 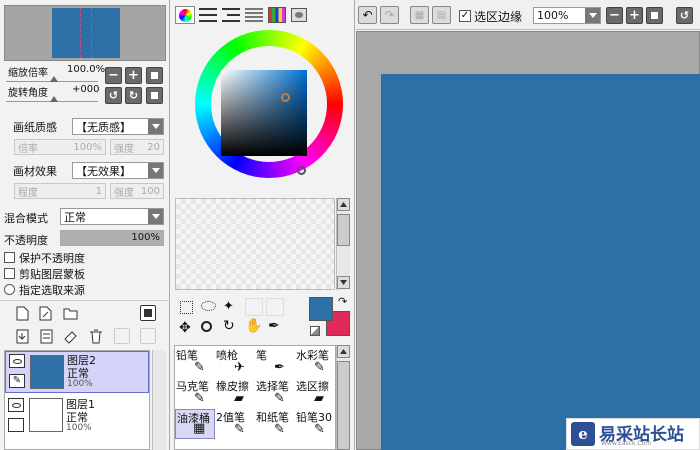 What do you see at coordinates (342, 301) in the screenshot?
I see `swap-colors-icon: ↷` at bounding box center [342, 301].